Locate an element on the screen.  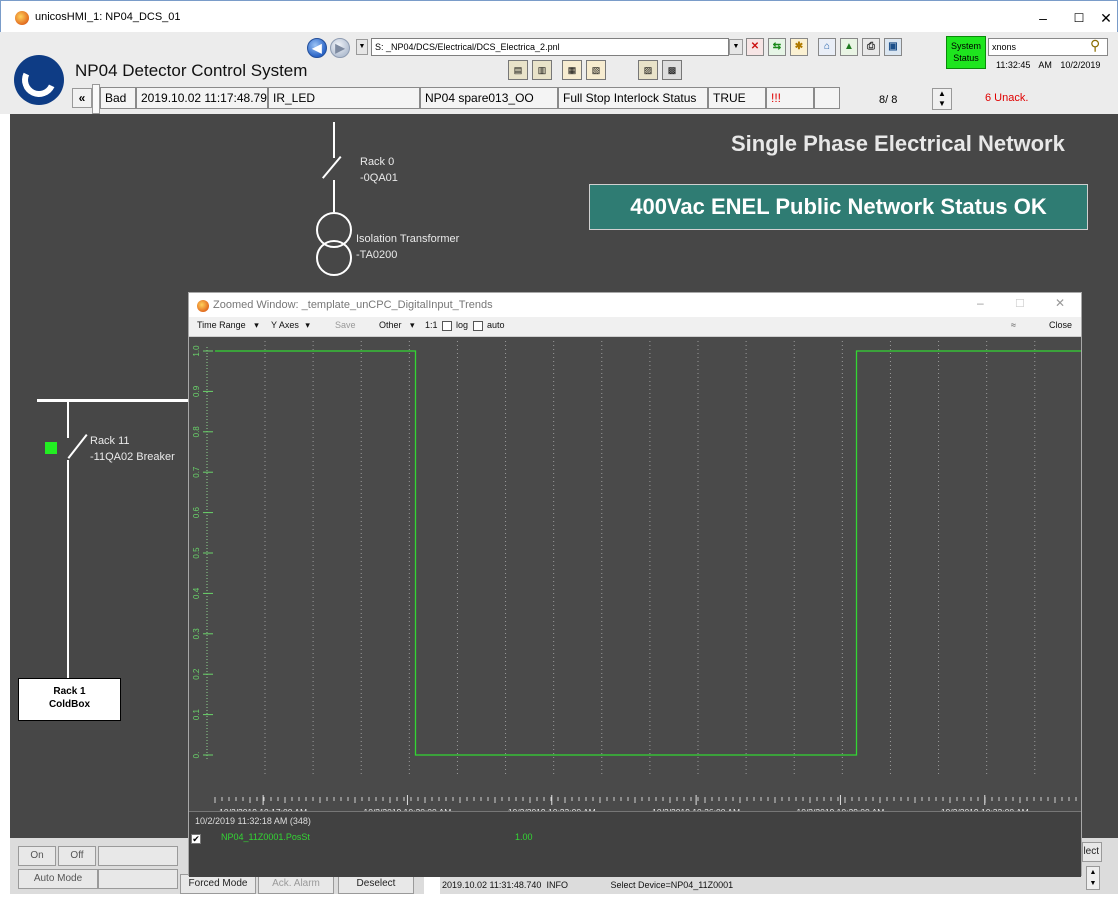
y-tick-label: 0.4 is located at coordinates (196, 593).